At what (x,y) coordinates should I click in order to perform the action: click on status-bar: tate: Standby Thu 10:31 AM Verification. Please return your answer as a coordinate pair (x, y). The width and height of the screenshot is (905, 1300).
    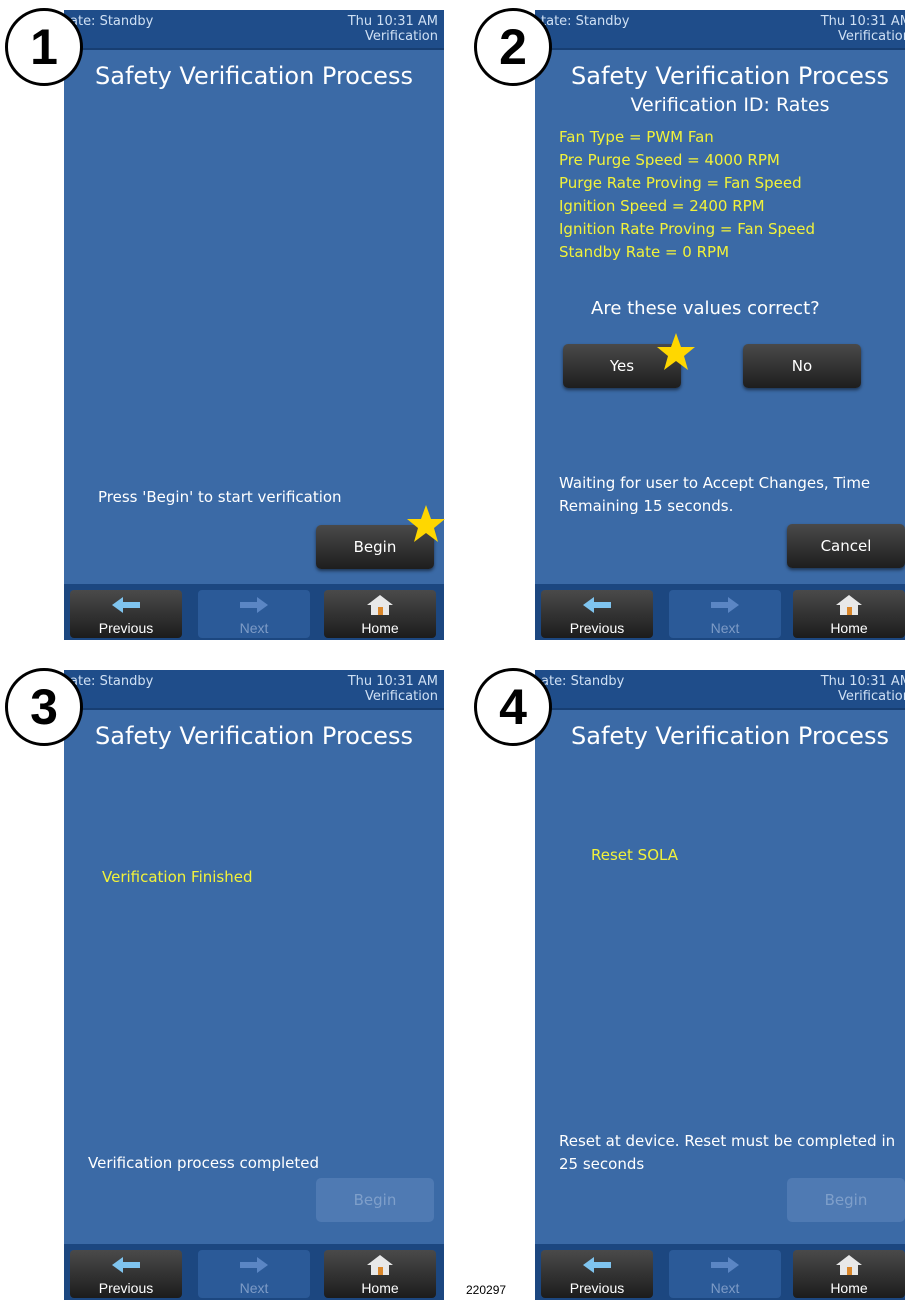
    Looking at the image, I should click on (720, 30).